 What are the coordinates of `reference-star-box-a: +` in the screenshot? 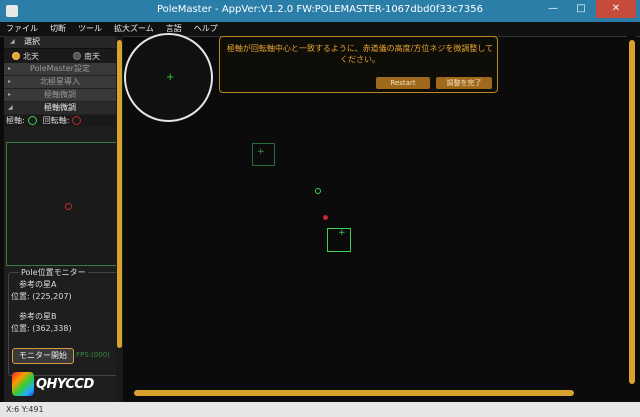 It's located at (263, 154).